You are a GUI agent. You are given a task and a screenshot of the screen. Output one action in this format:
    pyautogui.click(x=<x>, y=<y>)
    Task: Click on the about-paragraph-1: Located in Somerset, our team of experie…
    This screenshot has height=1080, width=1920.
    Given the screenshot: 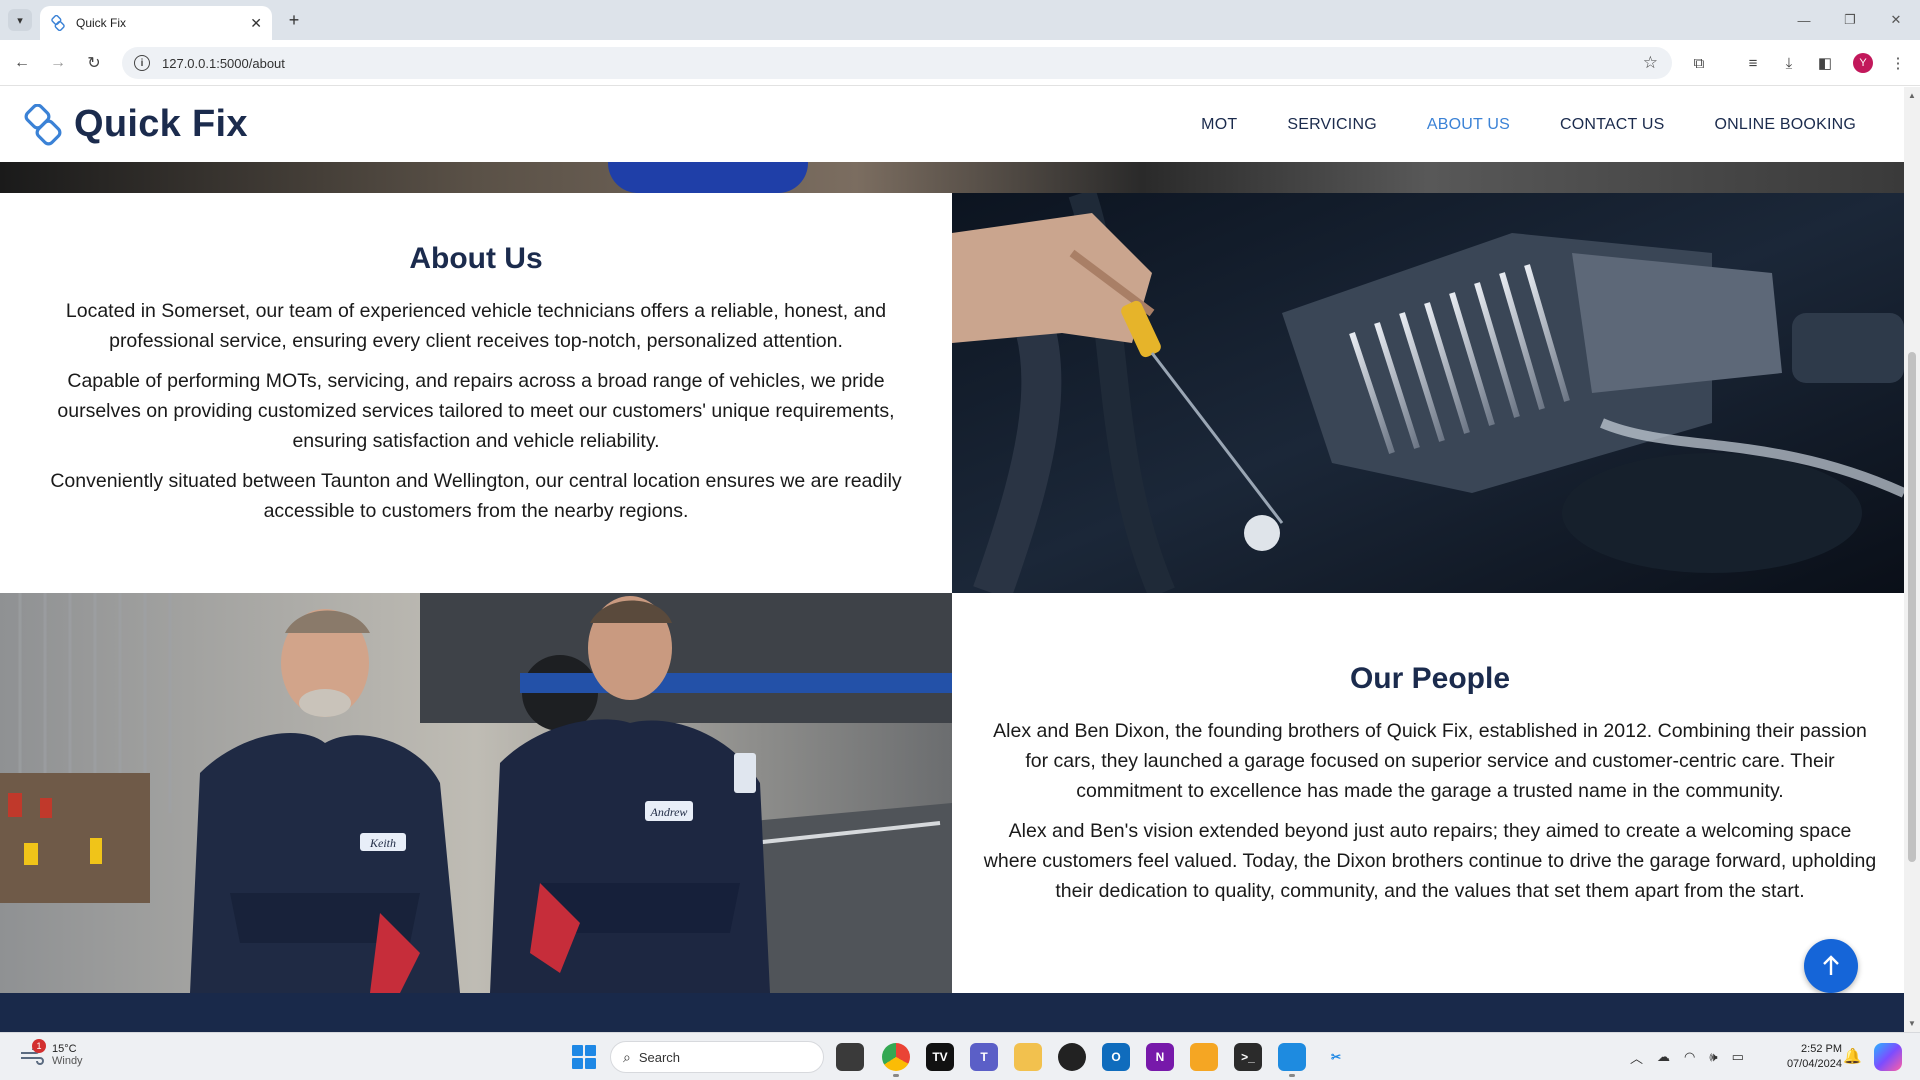 What is the action you would take?
    pyautogui.click(x=476, y=326)
    